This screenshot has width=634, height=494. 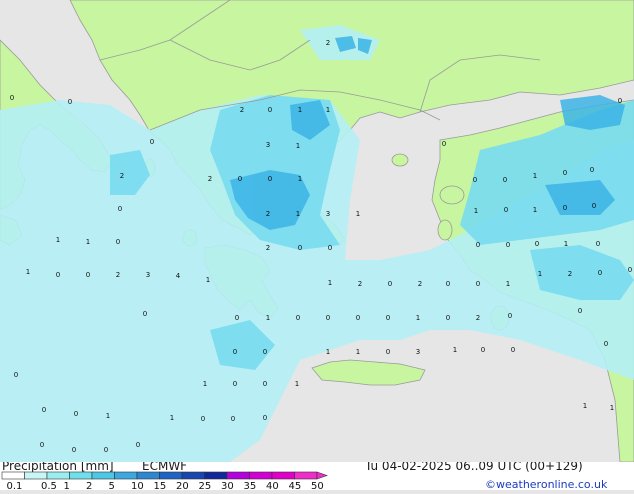 What do you see at coordinates (250, 485) in the screenshot?
I see `legend-tick-label: 35` at bounding box center [250, 485].